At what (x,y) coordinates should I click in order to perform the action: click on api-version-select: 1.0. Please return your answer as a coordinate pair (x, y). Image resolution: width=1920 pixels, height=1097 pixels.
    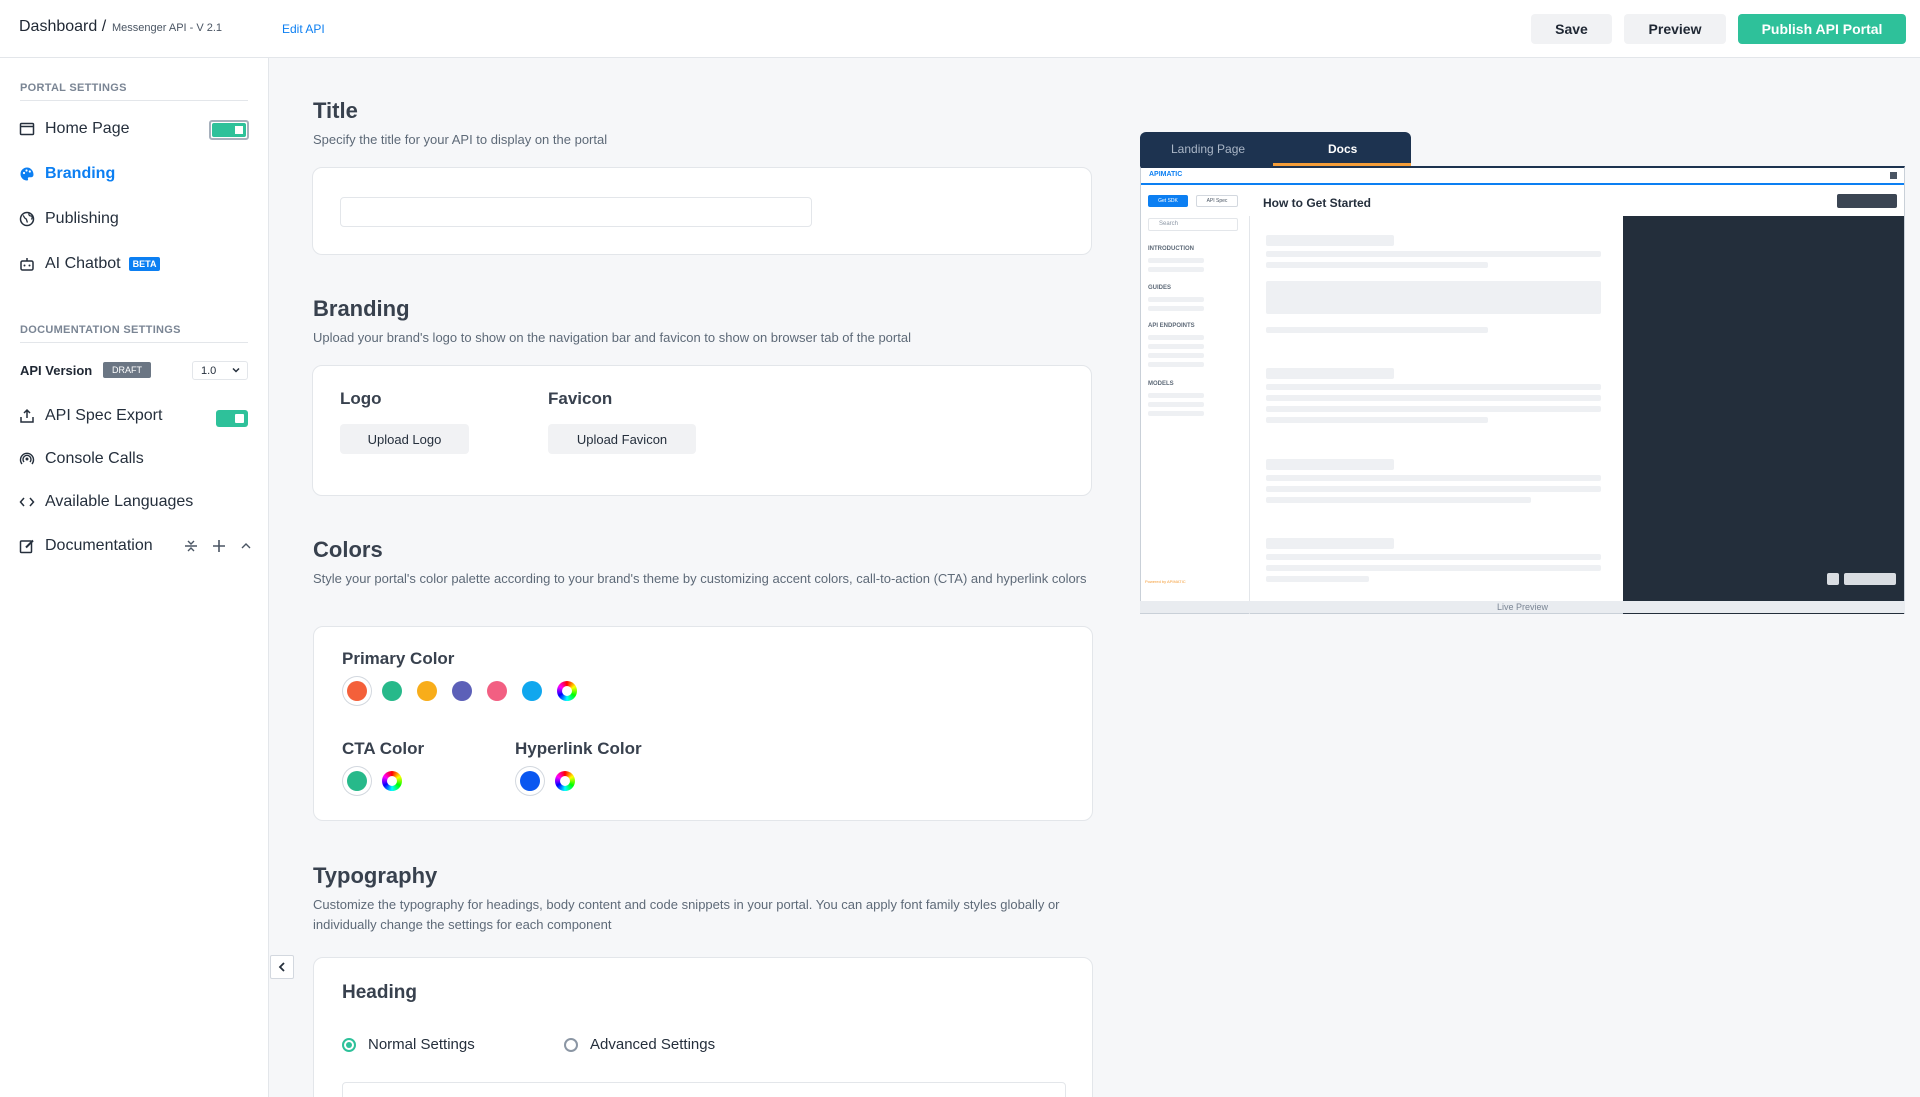
    Looking at the image, I should click on (220, 370).